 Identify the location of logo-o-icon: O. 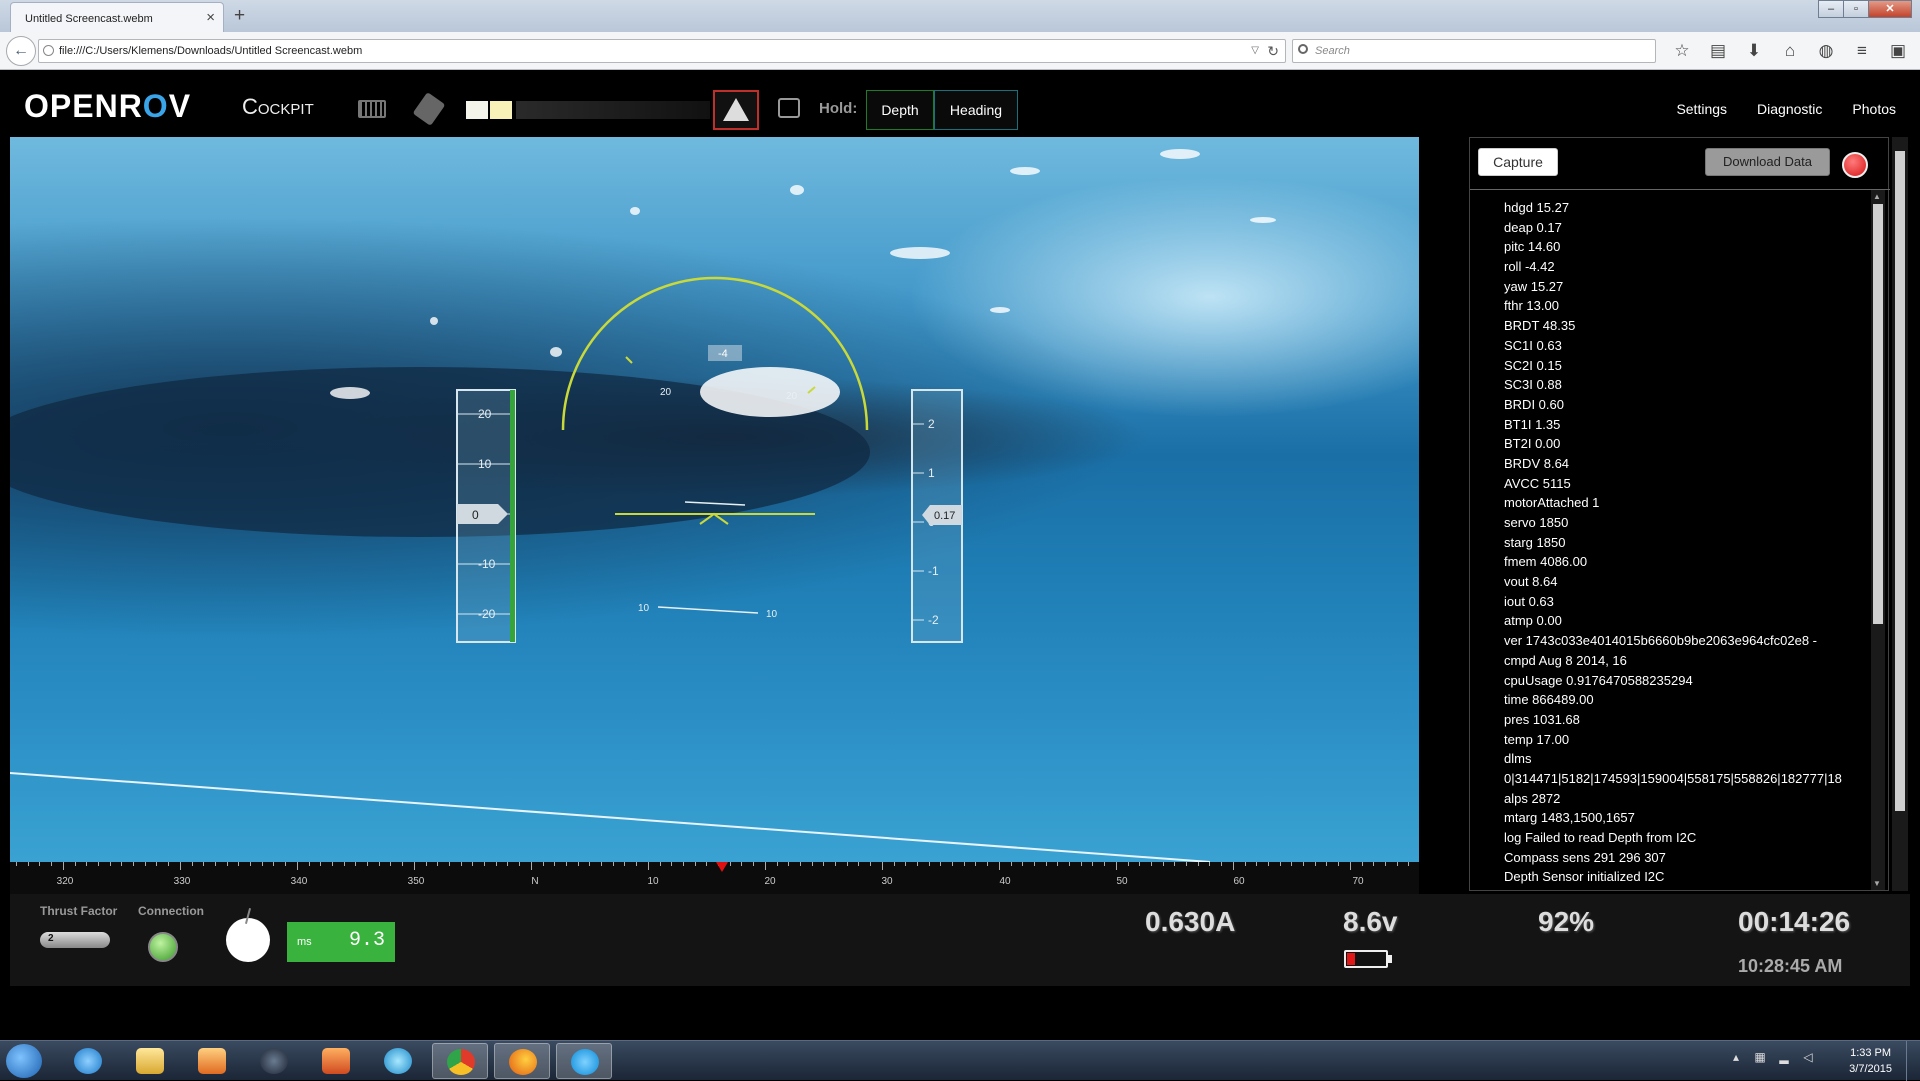
(155, 106).